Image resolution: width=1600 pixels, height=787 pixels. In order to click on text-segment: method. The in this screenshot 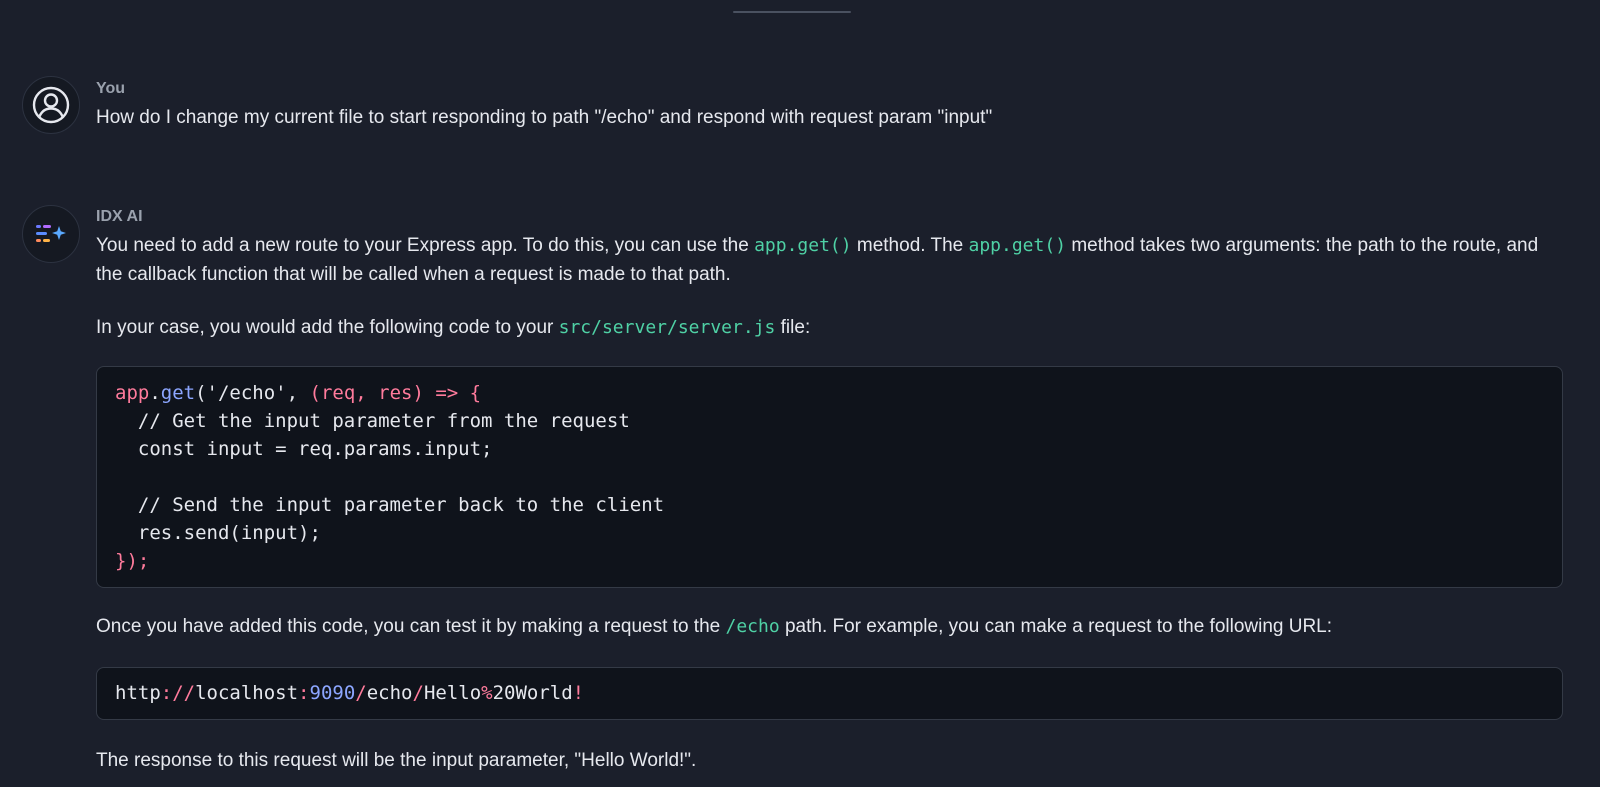, I will do `click(910, 245)`.